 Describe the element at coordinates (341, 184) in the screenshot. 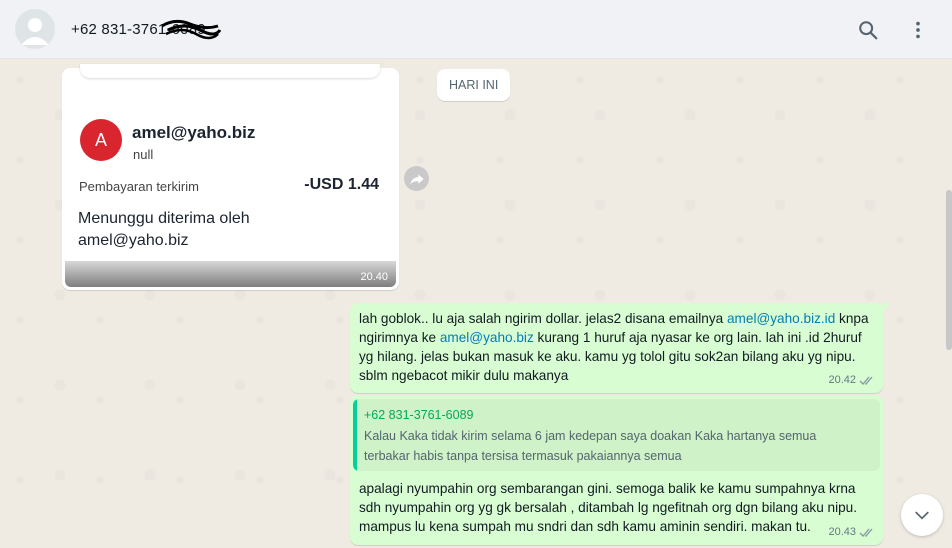

I see `payment-amount: -USD 1.44` at that location.